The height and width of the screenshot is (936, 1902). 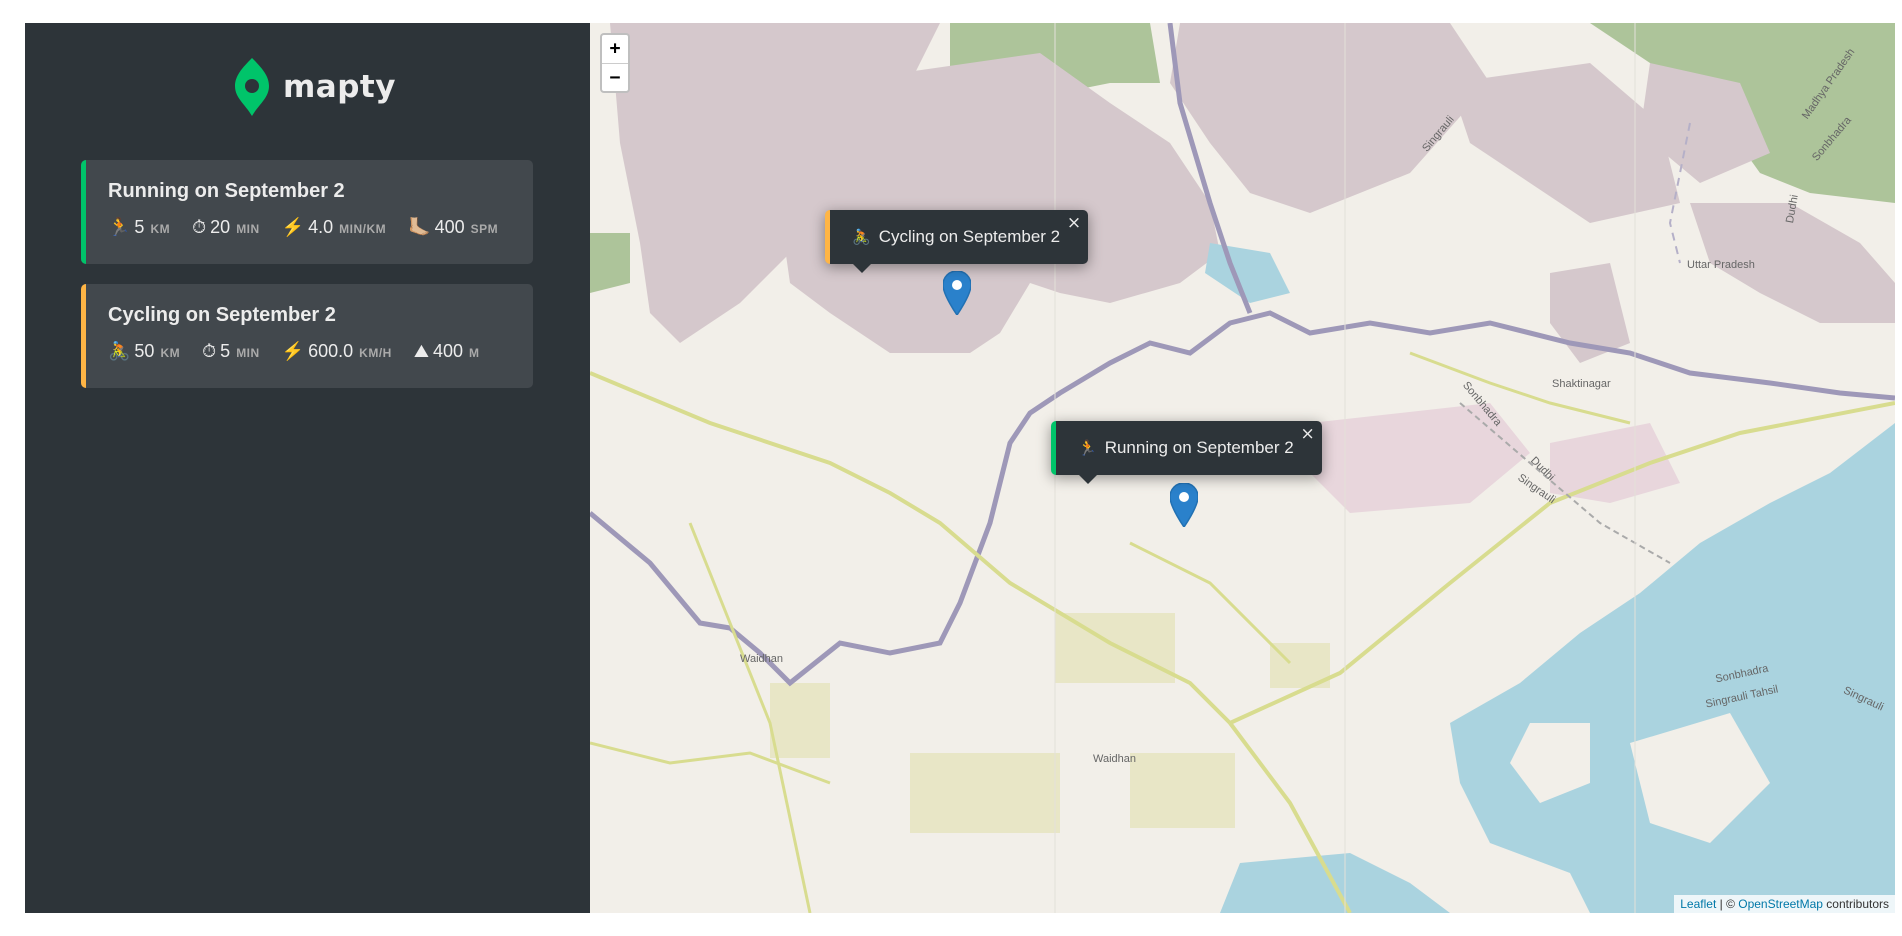 I want to click on popup-cycling: 🚴 Cycling on September 2 ×, so click(x=957, y=241).